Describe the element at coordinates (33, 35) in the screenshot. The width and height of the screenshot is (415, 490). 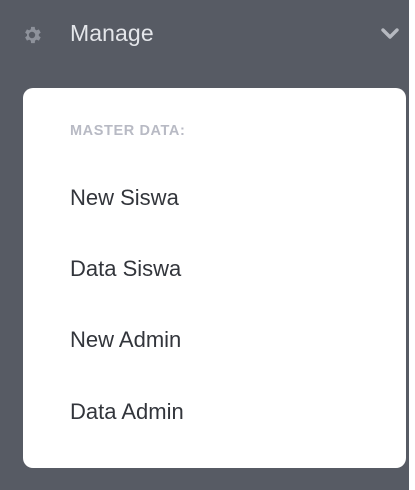
I see `gear-icon` at that location.